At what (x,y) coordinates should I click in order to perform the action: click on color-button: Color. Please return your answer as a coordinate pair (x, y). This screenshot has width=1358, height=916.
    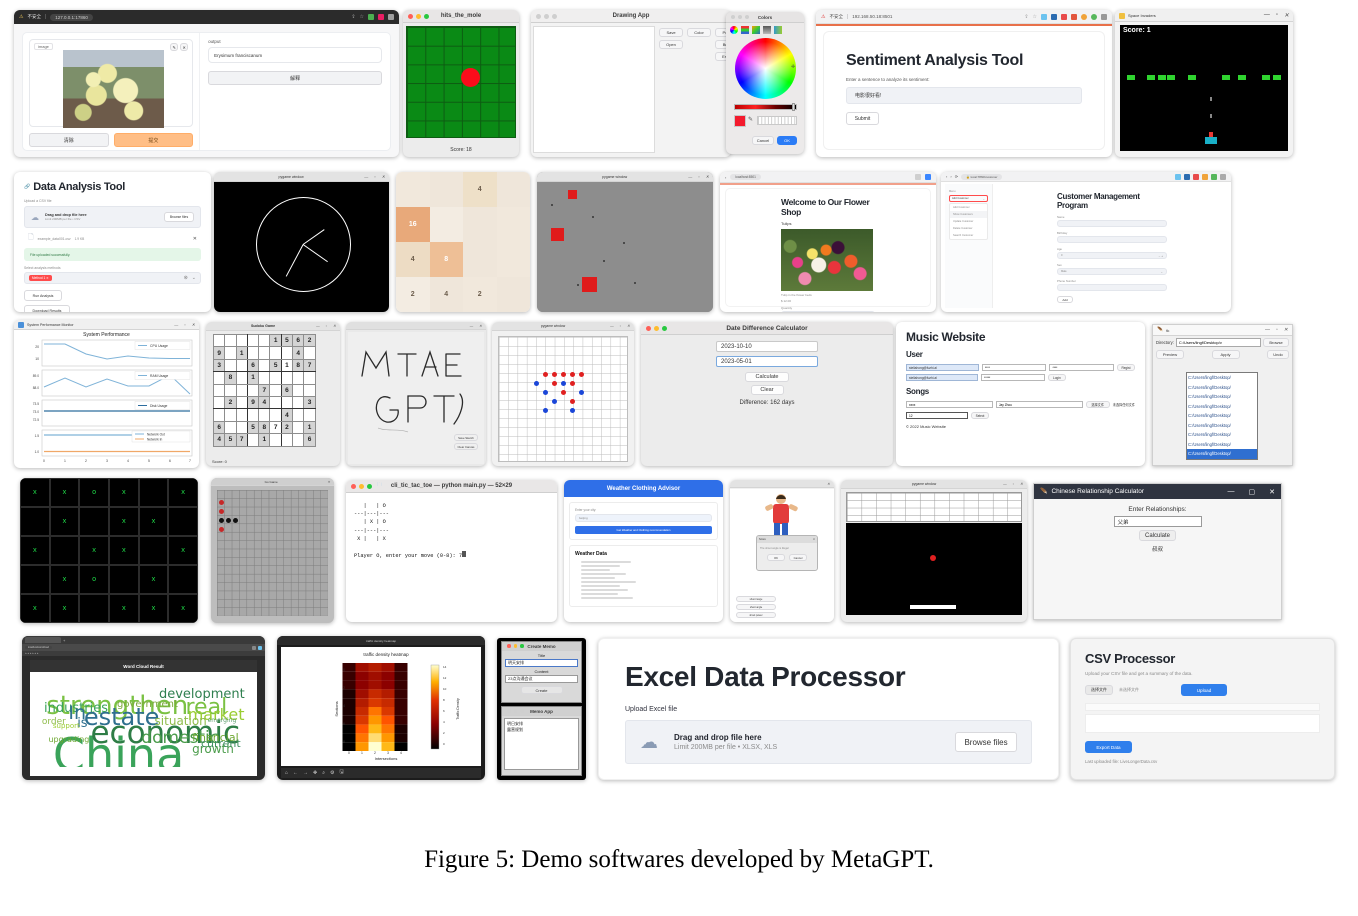
    Looking at the image, I should click on (699, 32).